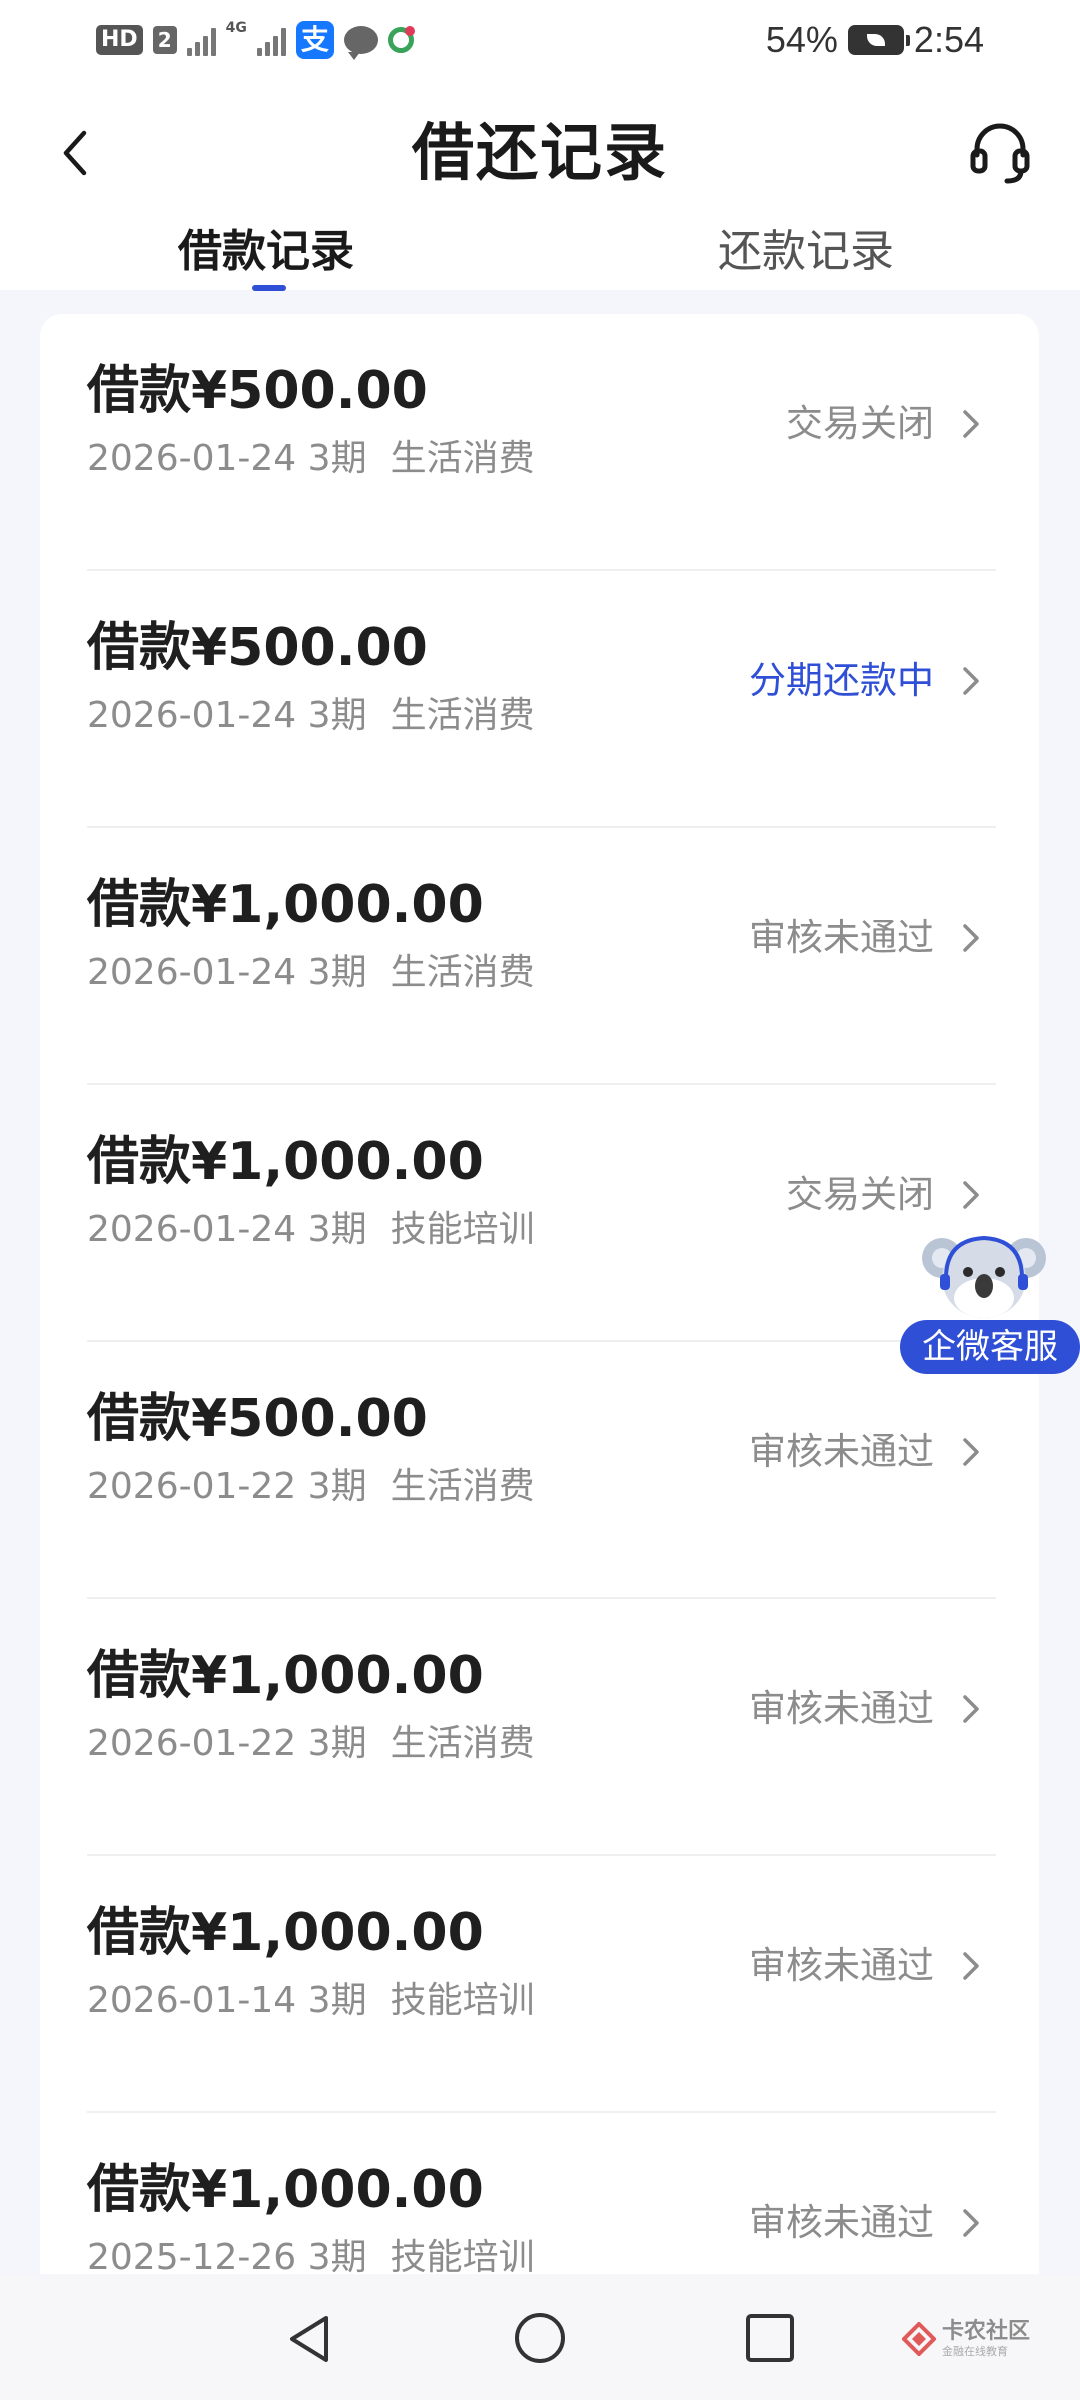 The width and height of the screenshot is (1080, 2400). Describe the element at coordinates (539, 1984) in the screenshot. I see `record-item: 借款¥1,000.00 2026-01-14 3期 技能培训 审核未通过` at that location.